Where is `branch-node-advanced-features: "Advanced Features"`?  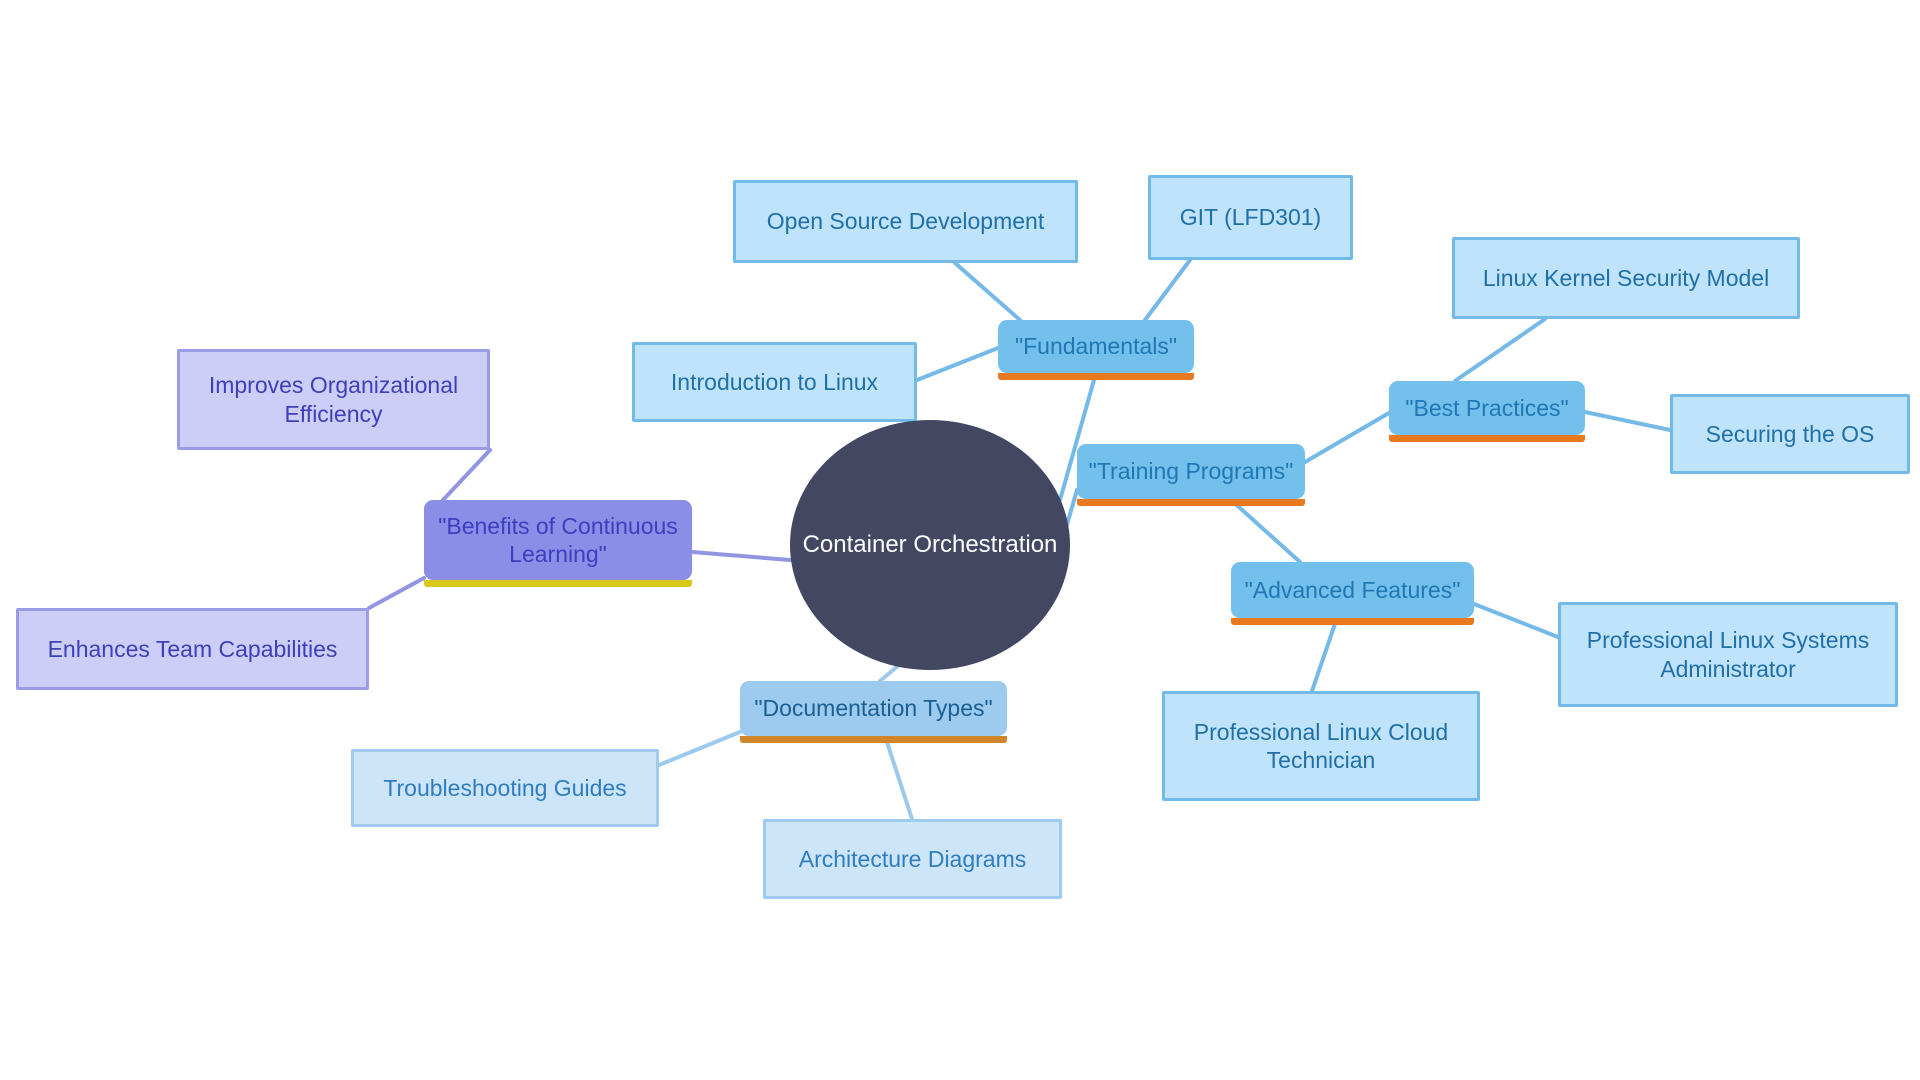
branch-node-advanced-features: "Advanced Features" is located at coordinates (1352, 593).